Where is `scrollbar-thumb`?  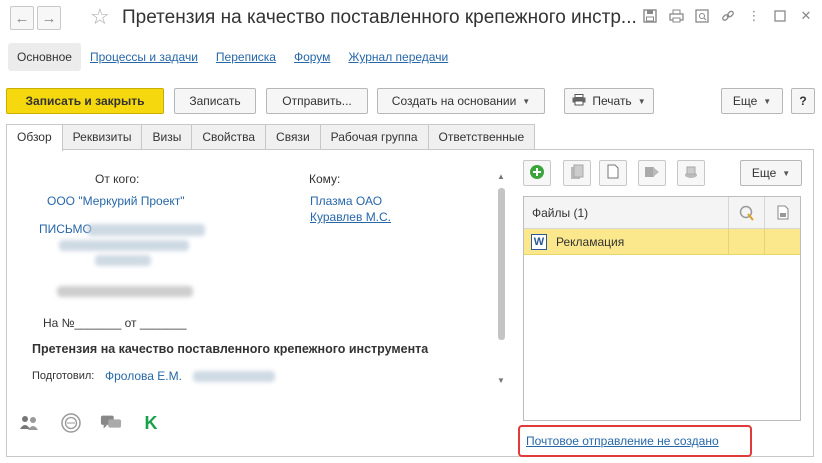
scrollbar-thumb is located at coordinates (501, 264).